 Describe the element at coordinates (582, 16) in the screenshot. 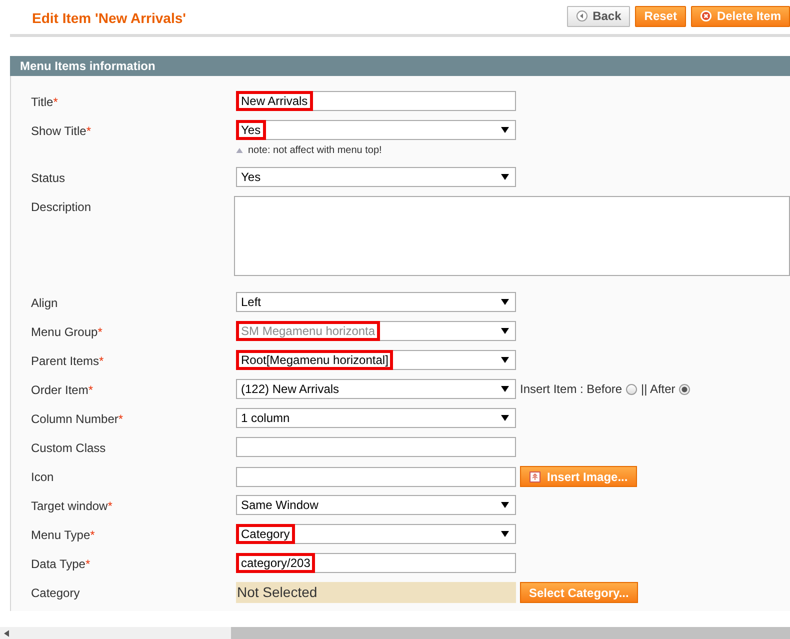

I see `back-icon` at that location.